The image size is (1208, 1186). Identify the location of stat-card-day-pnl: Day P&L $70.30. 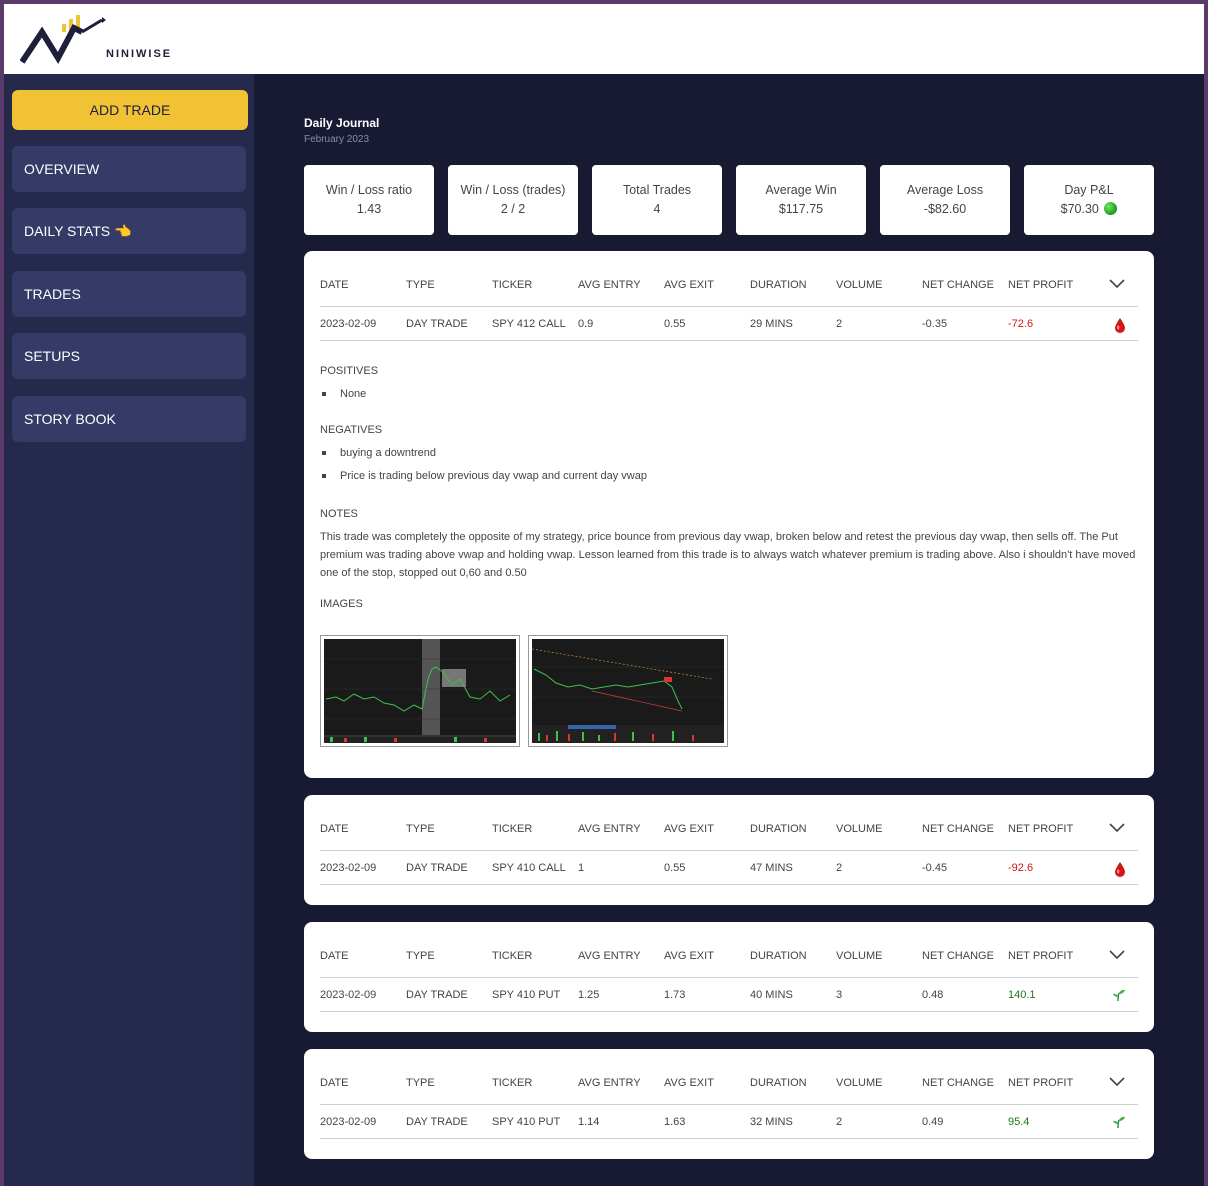
(1089, 200).